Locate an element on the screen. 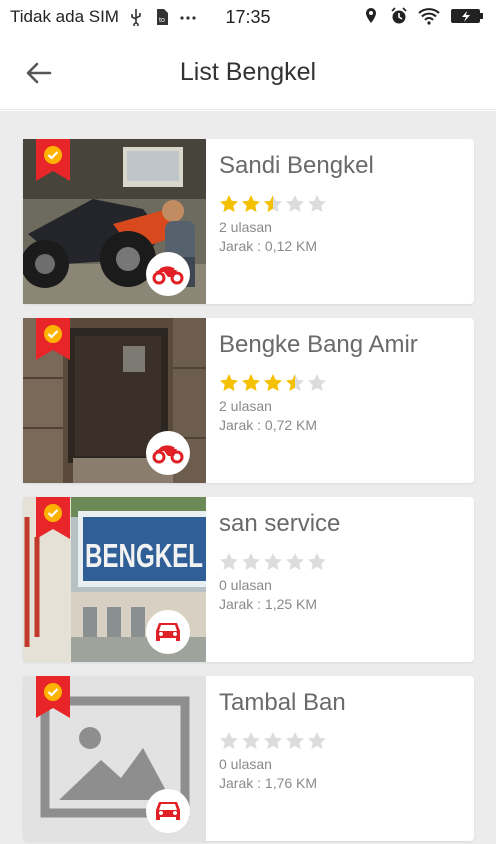 This screenshot has width=496, height=844. photo-sign-text: BENGKEL is located at coordinates (144, 555).